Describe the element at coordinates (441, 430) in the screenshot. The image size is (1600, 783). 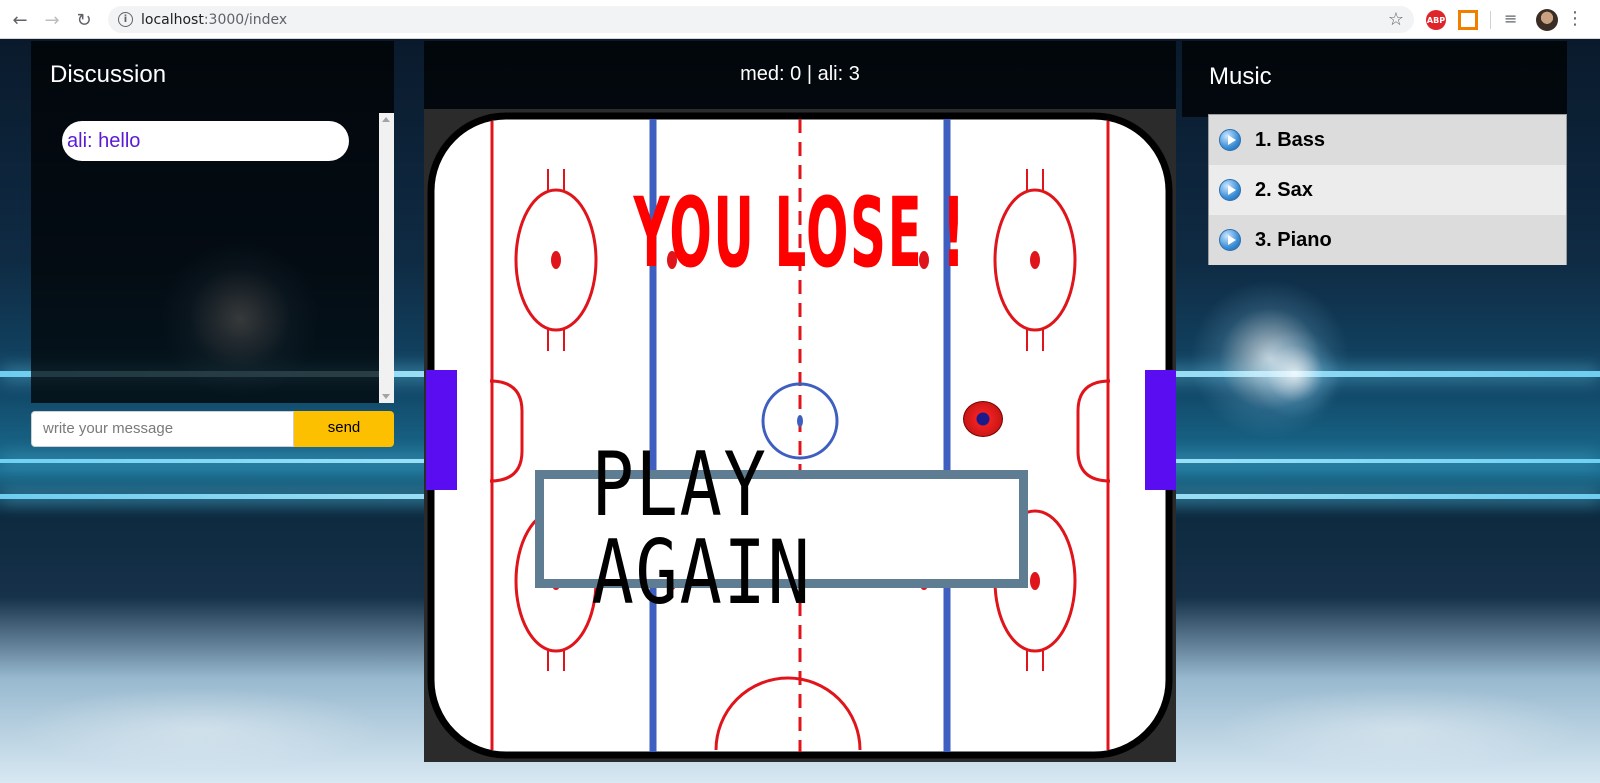
I see `player-paddle-left` at that location.